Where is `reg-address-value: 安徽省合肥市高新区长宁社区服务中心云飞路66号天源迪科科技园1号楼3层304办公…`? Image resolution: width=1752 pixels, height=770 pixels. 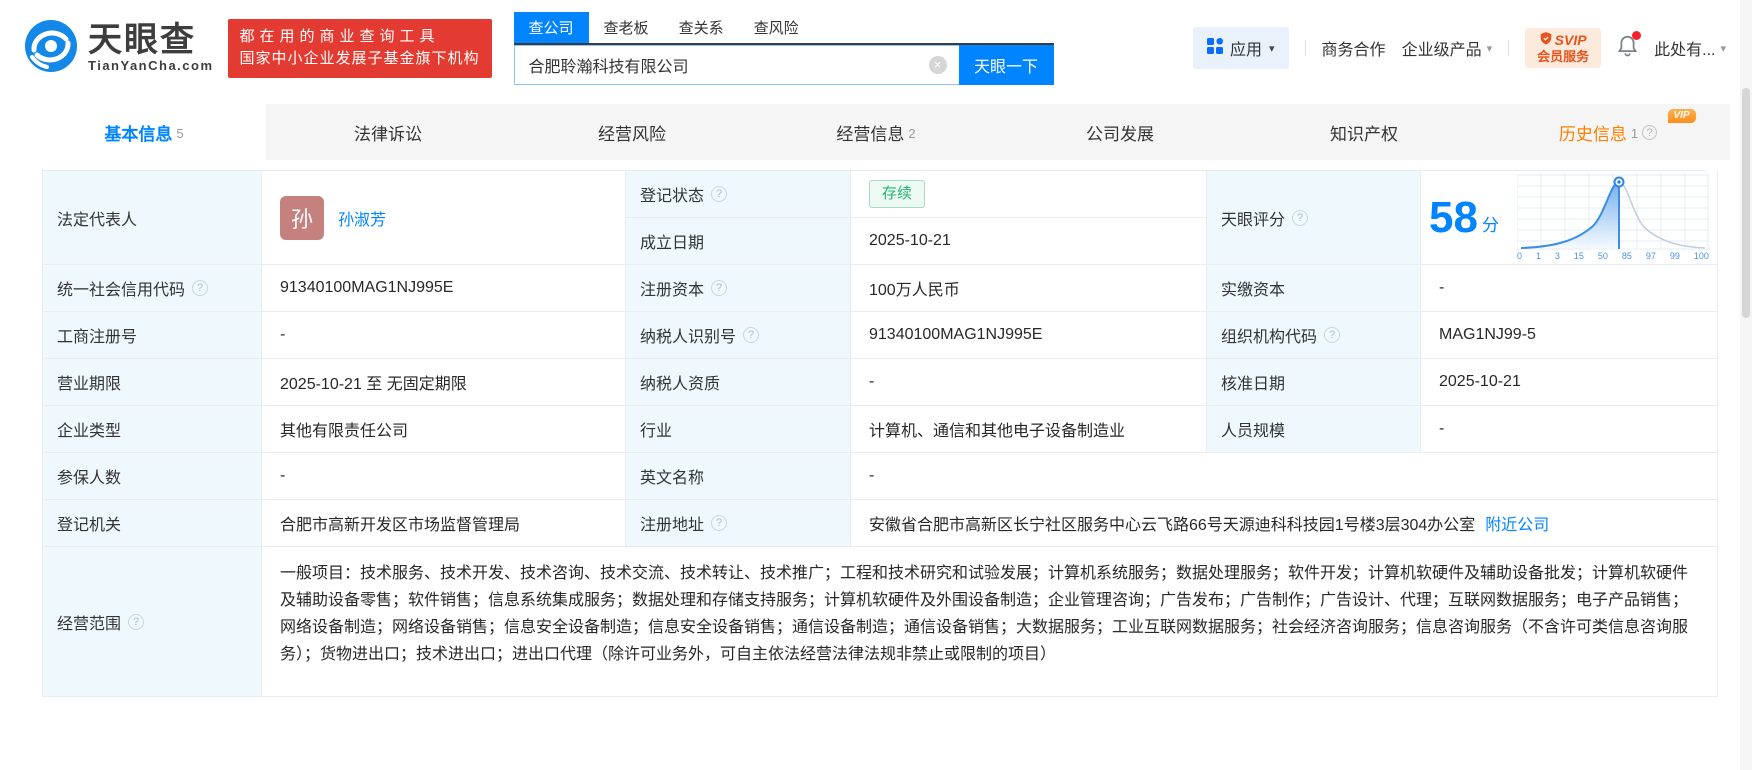 reg-address-value: 安徽省合肥市高新区长宁社区服务中心云飞路66号天源迪科科技园1号楼3层304办公… is located at coordinates (1284, 523).